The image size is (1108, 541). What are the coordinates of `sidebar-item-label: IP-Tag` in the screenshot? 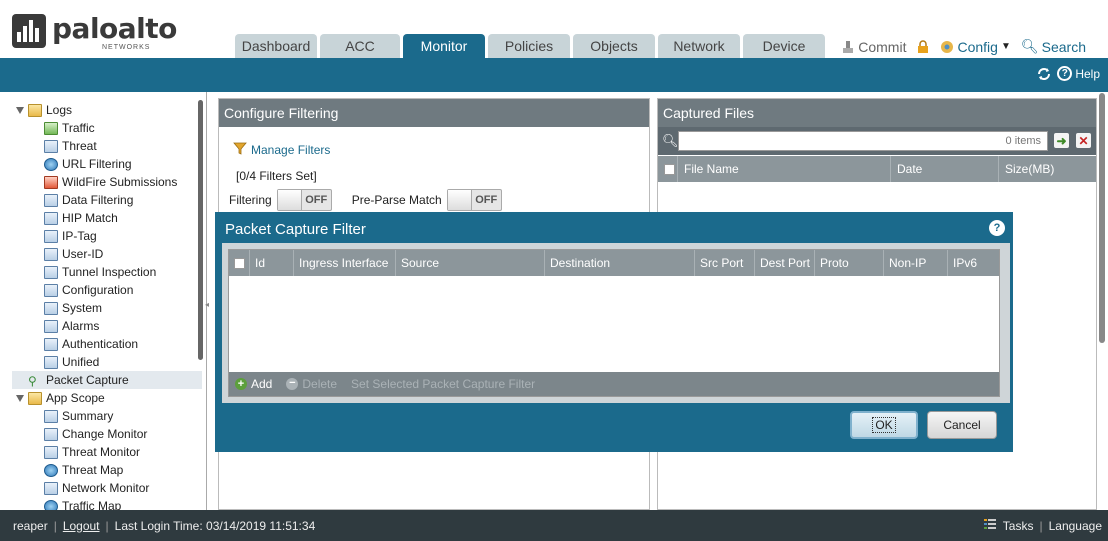 It's located at (79, 236).